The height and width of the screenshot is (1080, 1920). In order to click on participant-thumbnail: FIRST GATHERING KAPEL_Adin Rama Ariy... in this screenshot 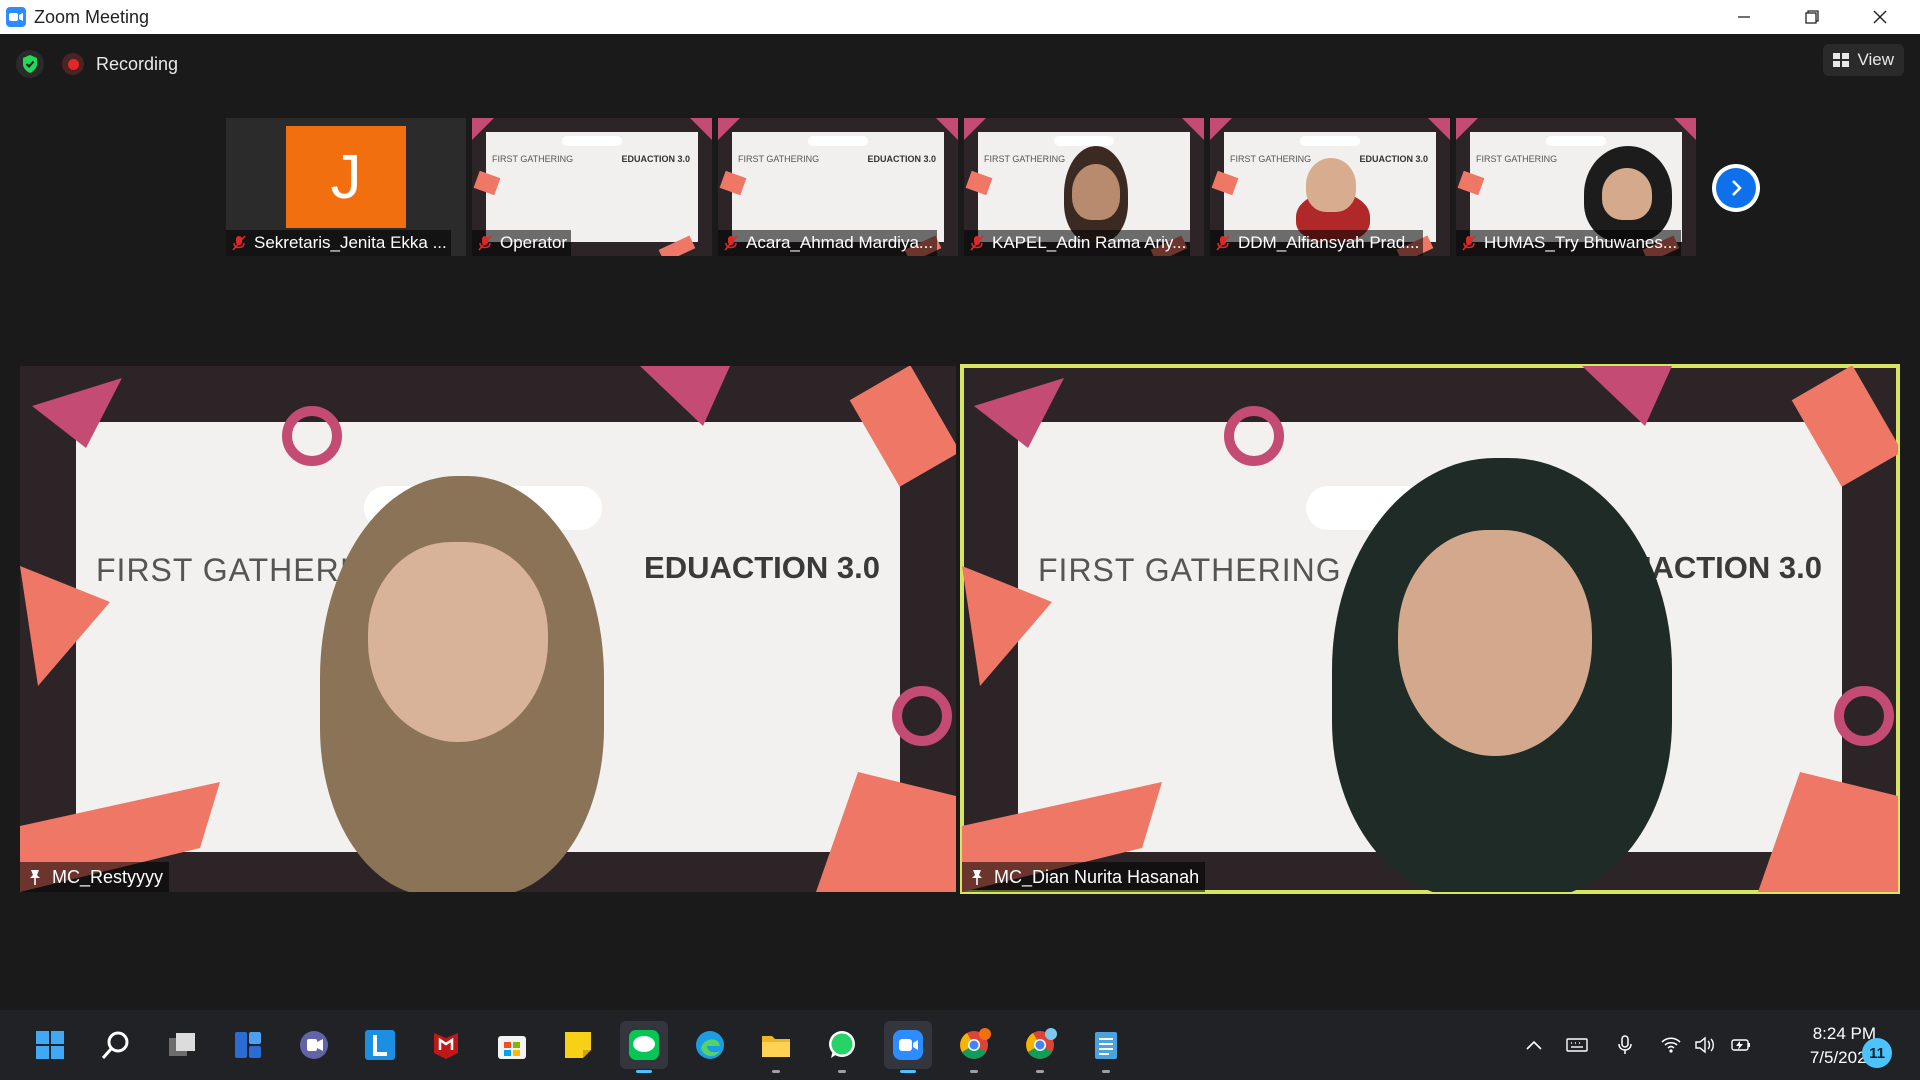, I will do `click(1084, 187)`.